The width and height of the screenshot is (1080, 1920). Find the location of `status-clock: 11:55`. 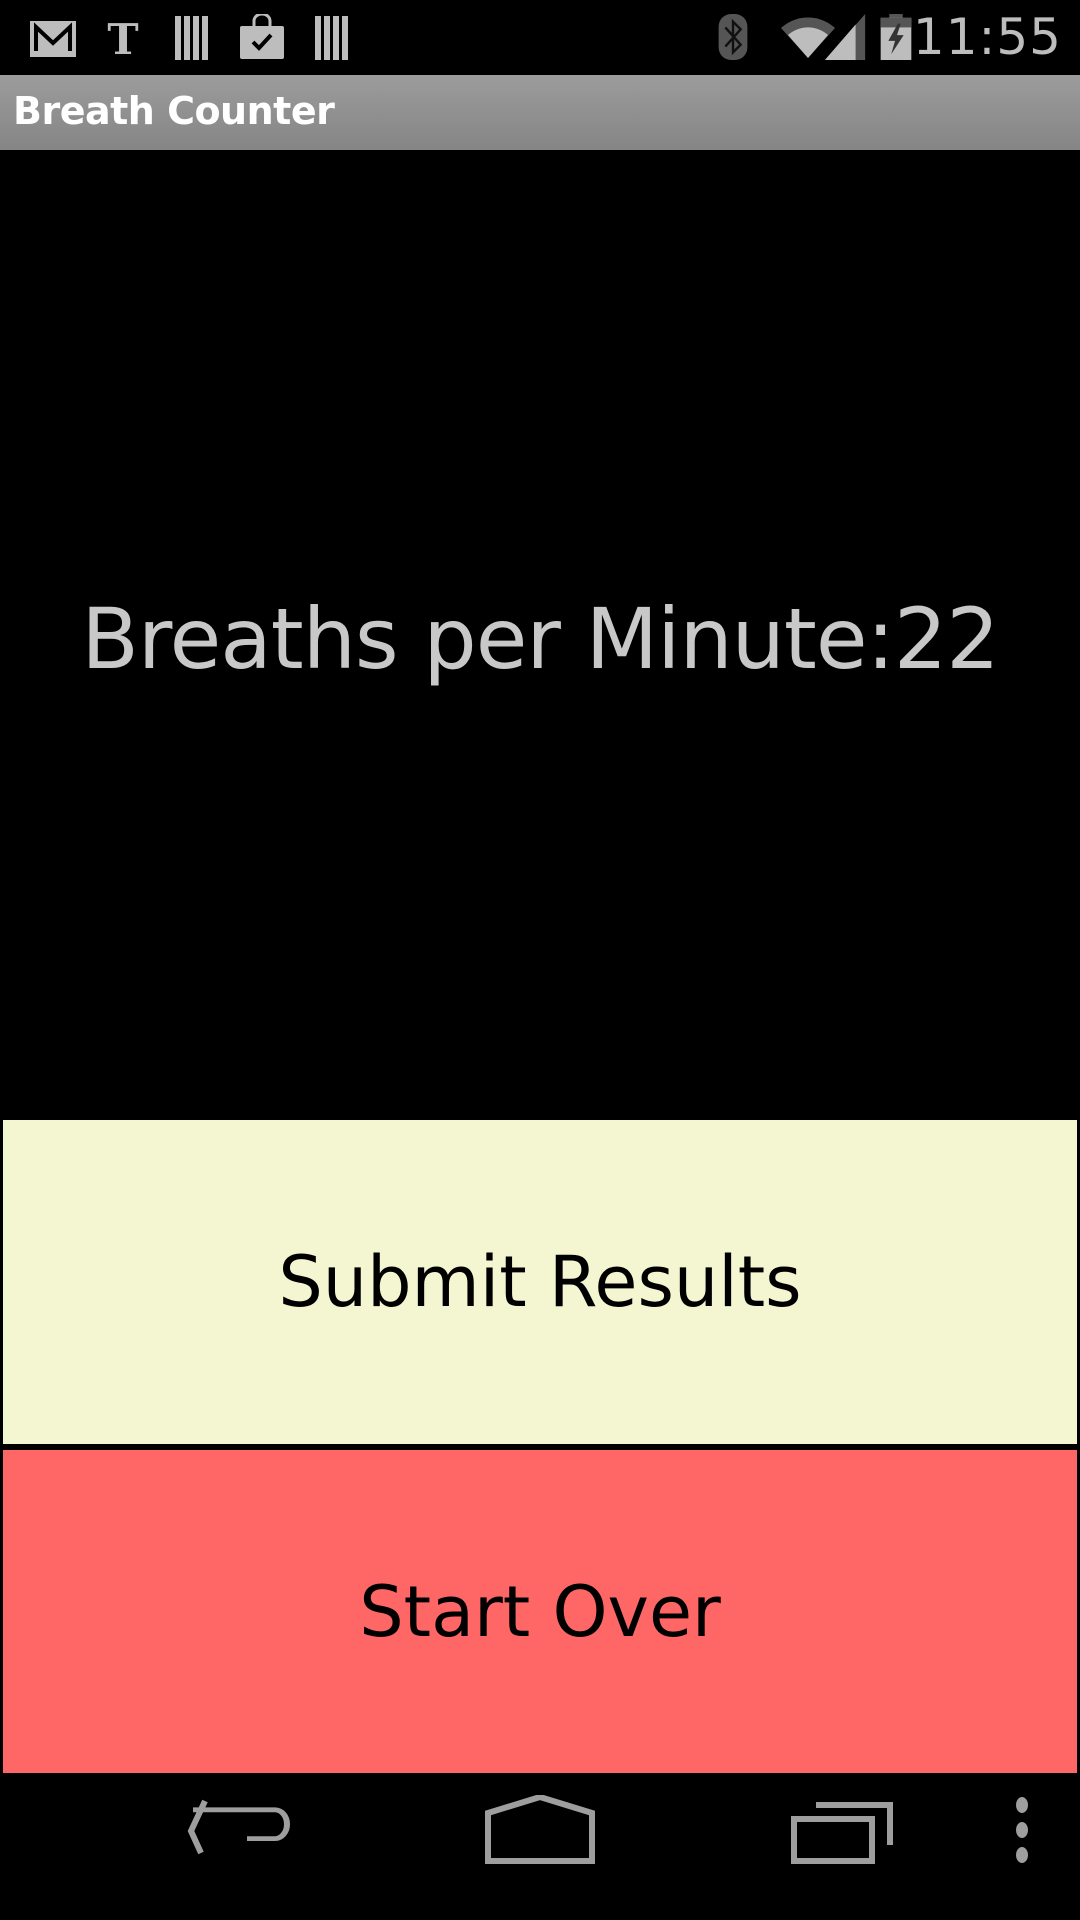

status-clock: 11:55 is located at coordinates (987, 37).